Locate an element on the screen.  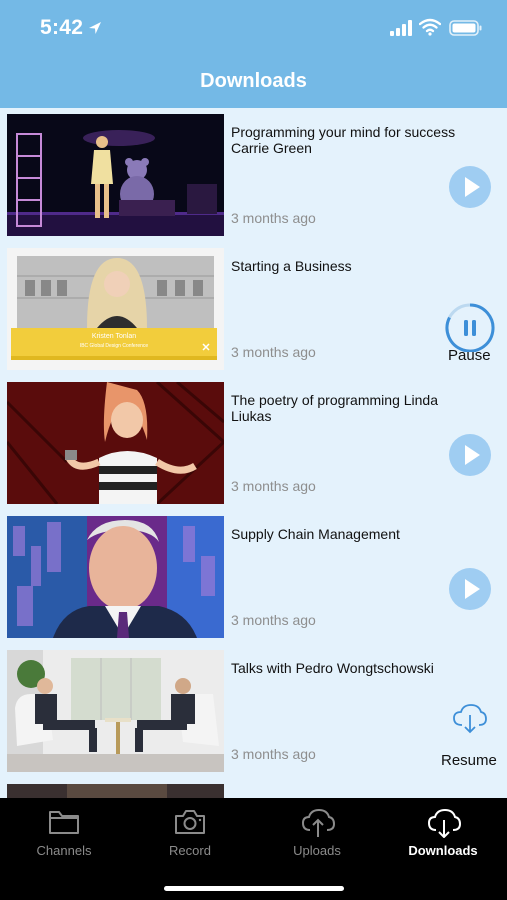
video-title: The poetry of programming Linda Liukas is located at coordinates (353, 408).